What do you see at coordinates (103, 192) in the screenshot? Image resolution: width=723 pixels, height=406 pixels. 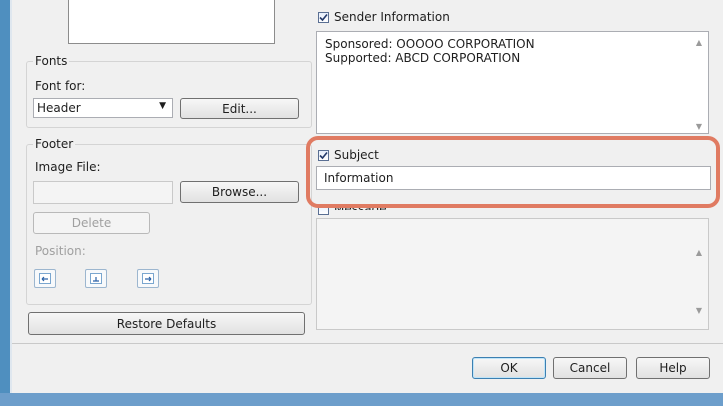 I see `image-file-field` at bounding box center [103, 192].